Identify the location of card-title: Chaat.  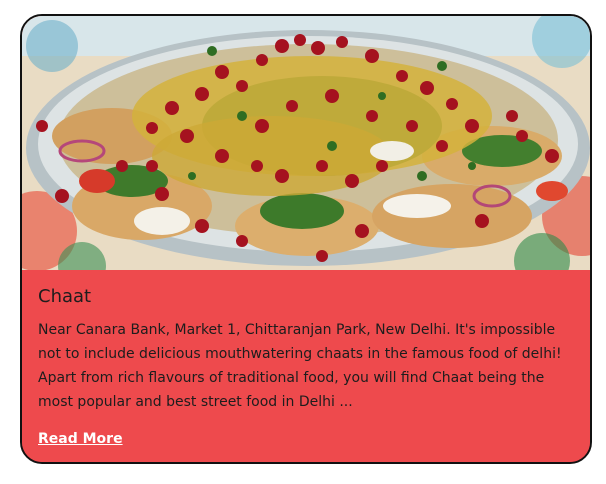
(65, 296).